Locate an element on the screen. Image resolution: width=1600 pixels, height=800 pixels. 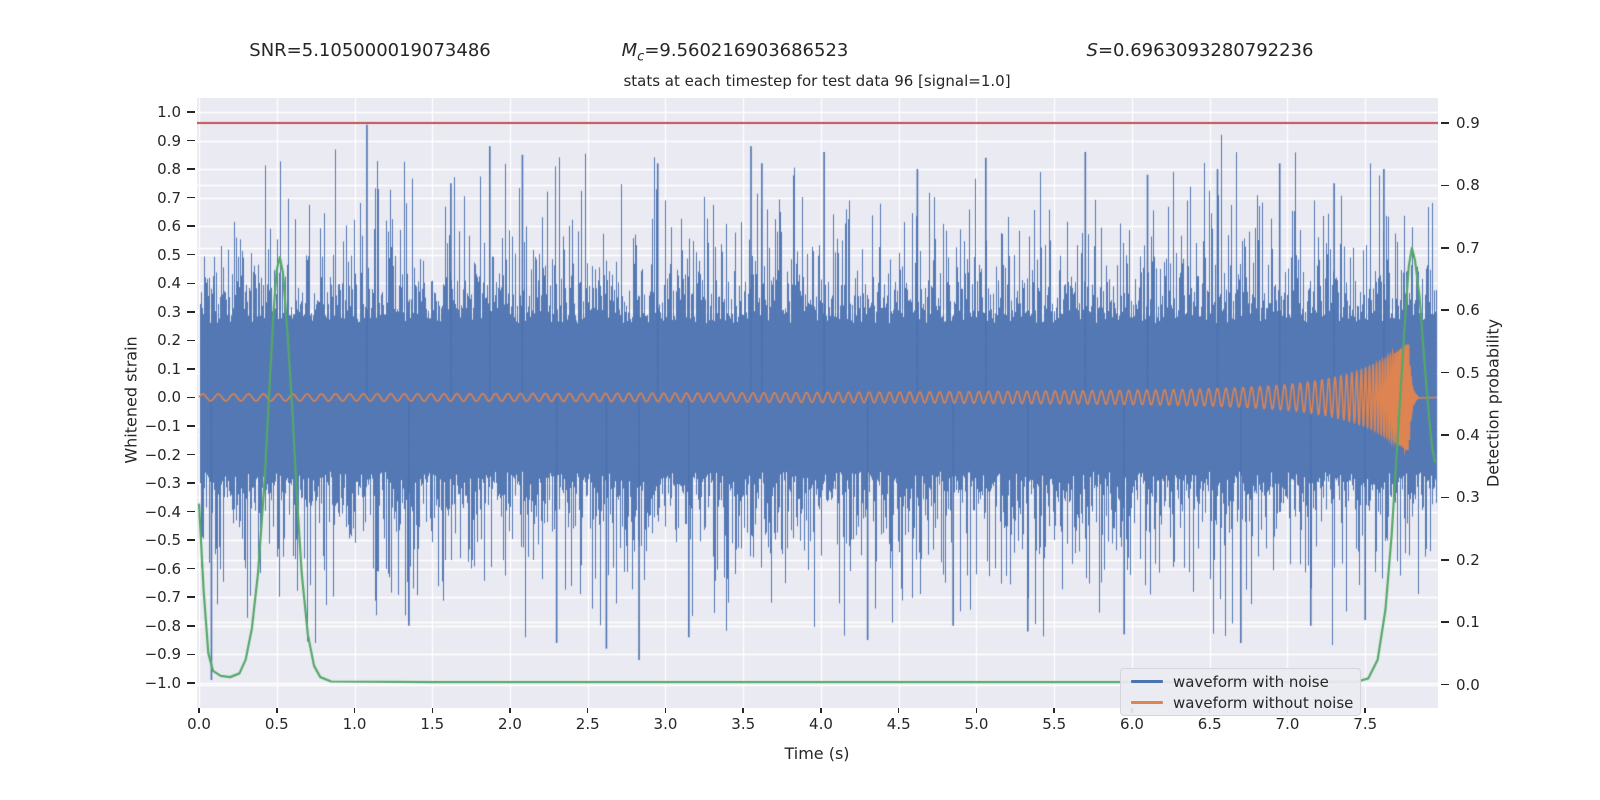
y-right-tick-label: 0.5 is located at coordinates (1468, 372).